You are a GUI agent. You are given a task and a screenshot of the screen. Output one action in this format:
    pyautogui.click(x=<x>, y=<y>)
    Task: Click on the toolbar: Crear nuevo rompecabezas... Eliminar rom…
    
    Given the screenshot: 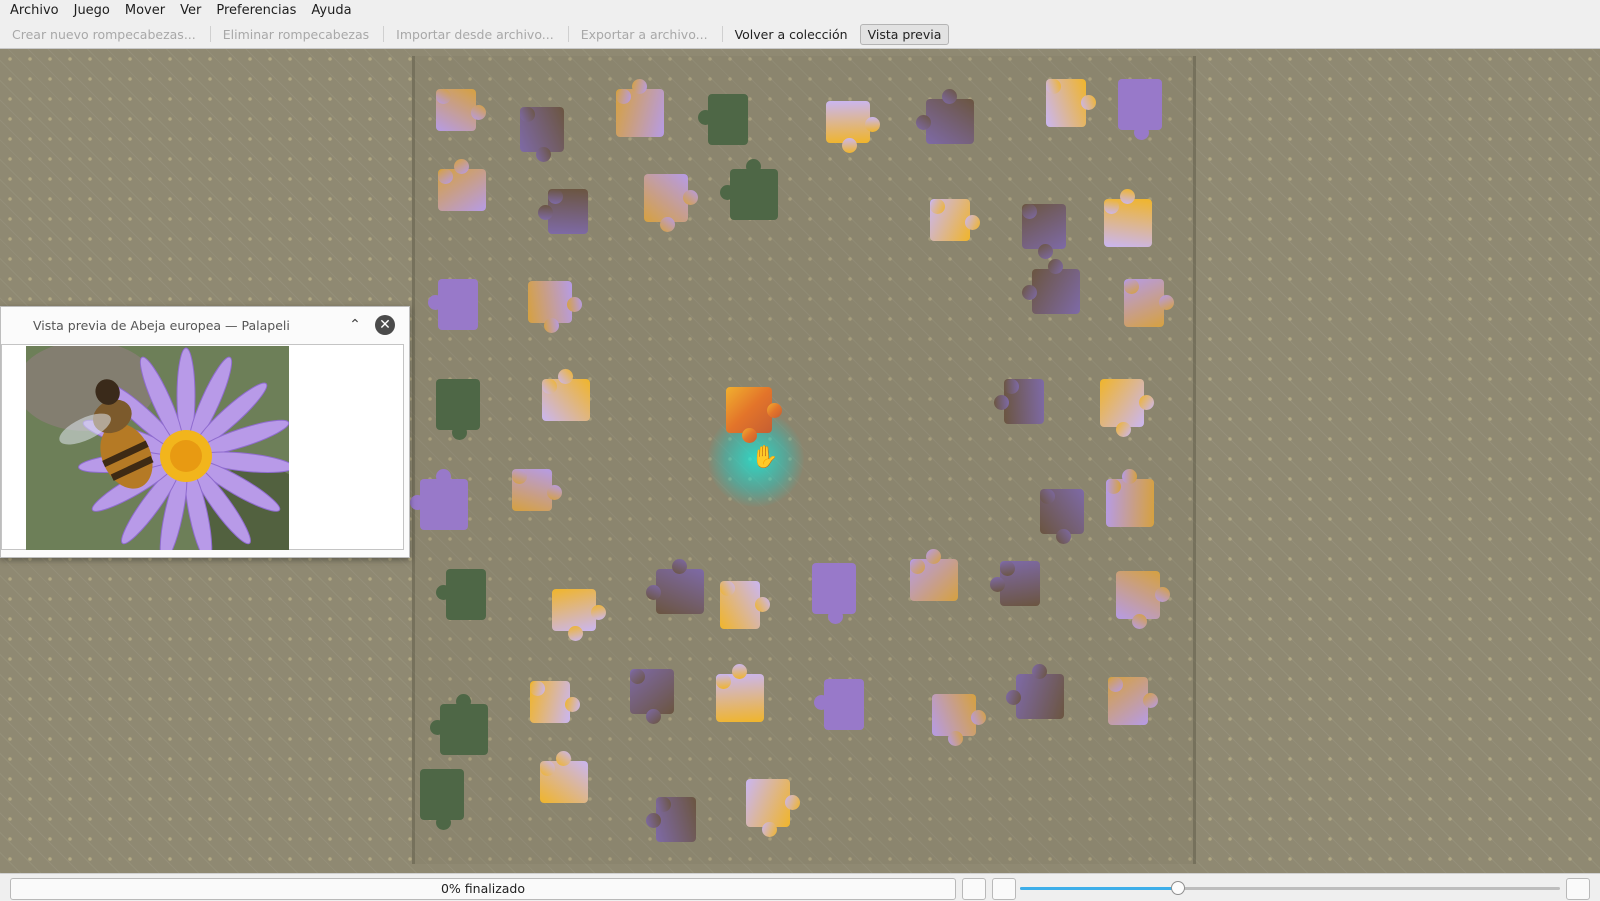 What is the action you would take?
    pyautogui.click(x=800, y=34)
    